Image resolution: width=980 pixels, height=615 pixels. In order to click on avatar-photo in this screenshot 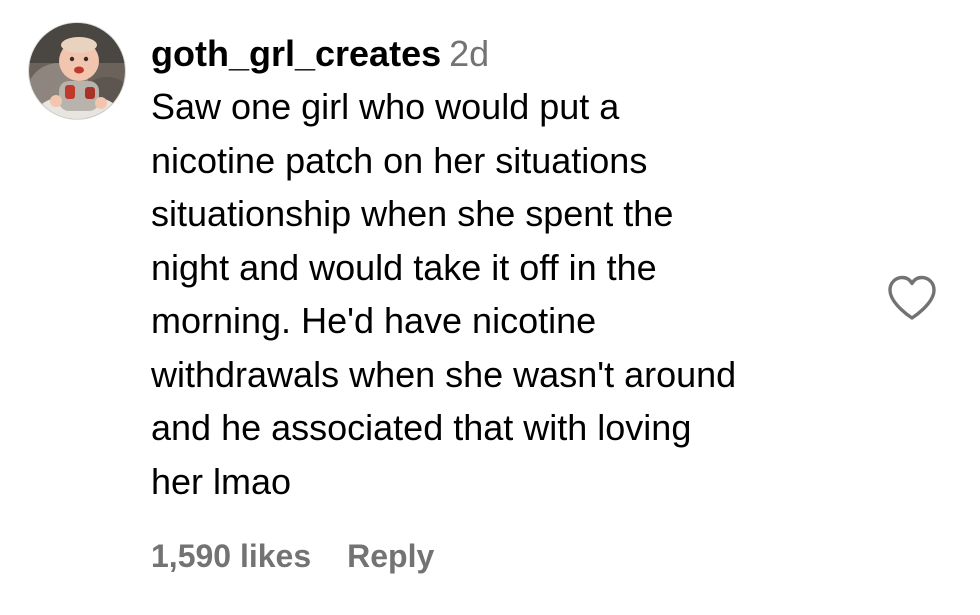, I will do `click(77, 71)`.